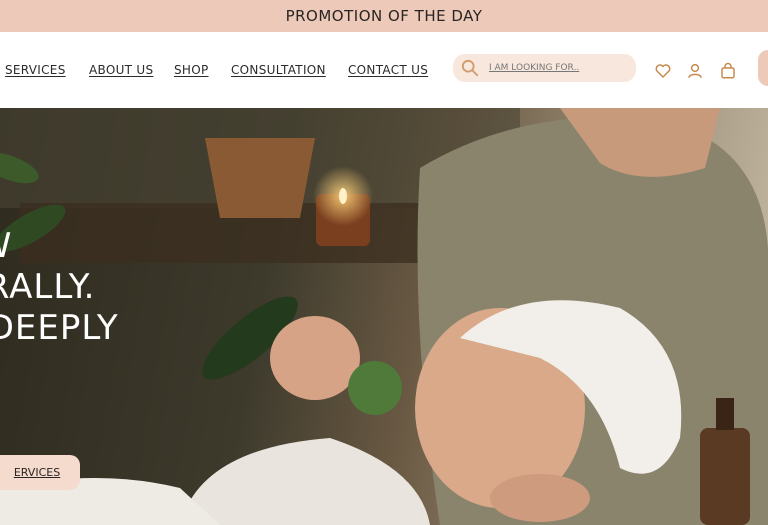 This screenshot has height=525, width=768. I want to click on heart-icon, so click(663, 71).